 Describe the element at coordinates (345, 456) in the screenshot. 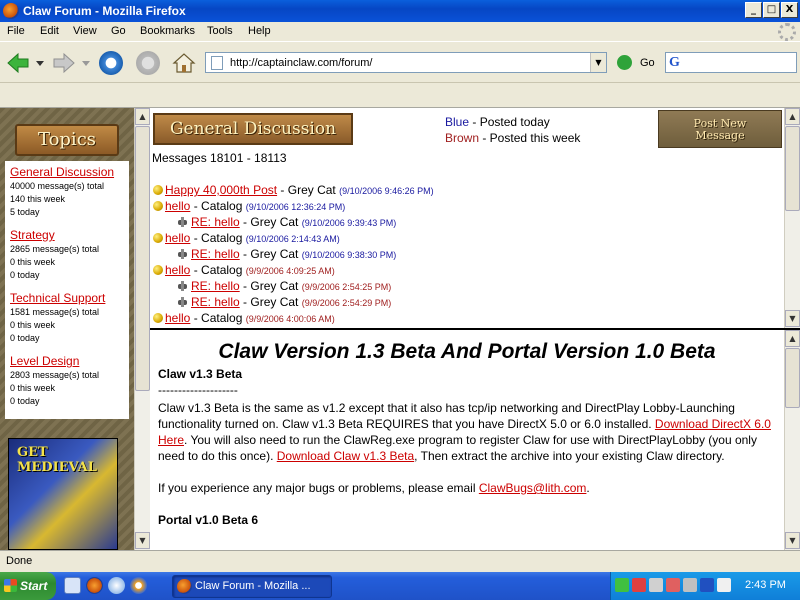

I see `download-claw-link: Download Claw v1.3 Beta` at that location.